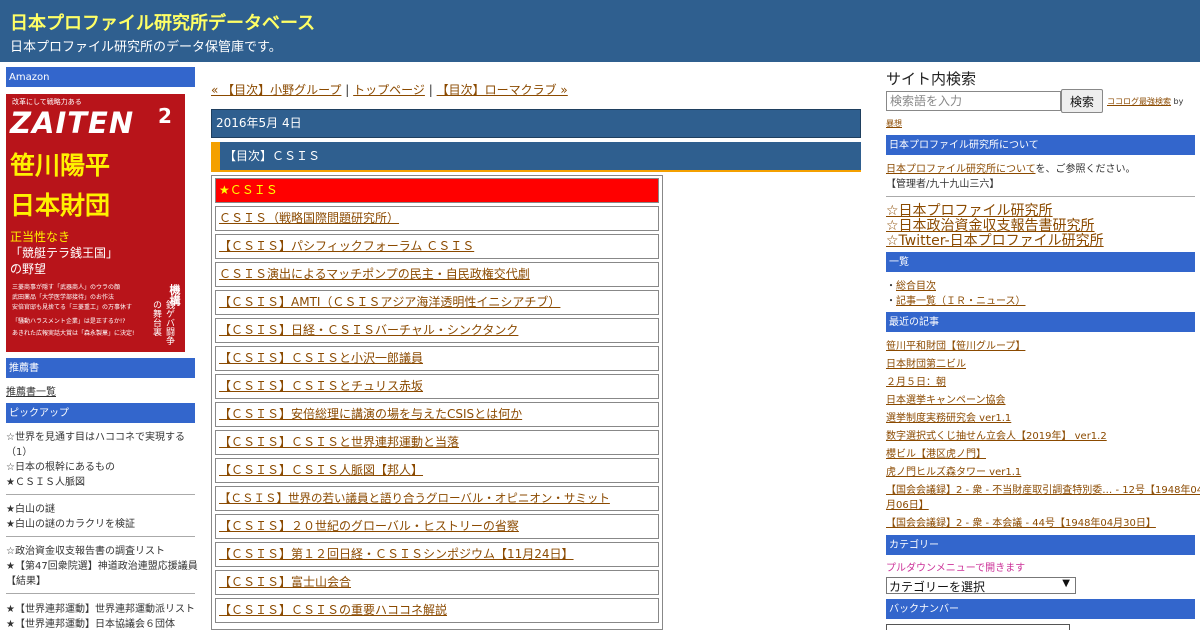 This screenshot has height=630, width=1200. What do you see at coordinates (437, 582) in the screenshot?
I see `toc-item: 【ＣＳＩＳ】富士山会合` at bounding box center [437, 582].